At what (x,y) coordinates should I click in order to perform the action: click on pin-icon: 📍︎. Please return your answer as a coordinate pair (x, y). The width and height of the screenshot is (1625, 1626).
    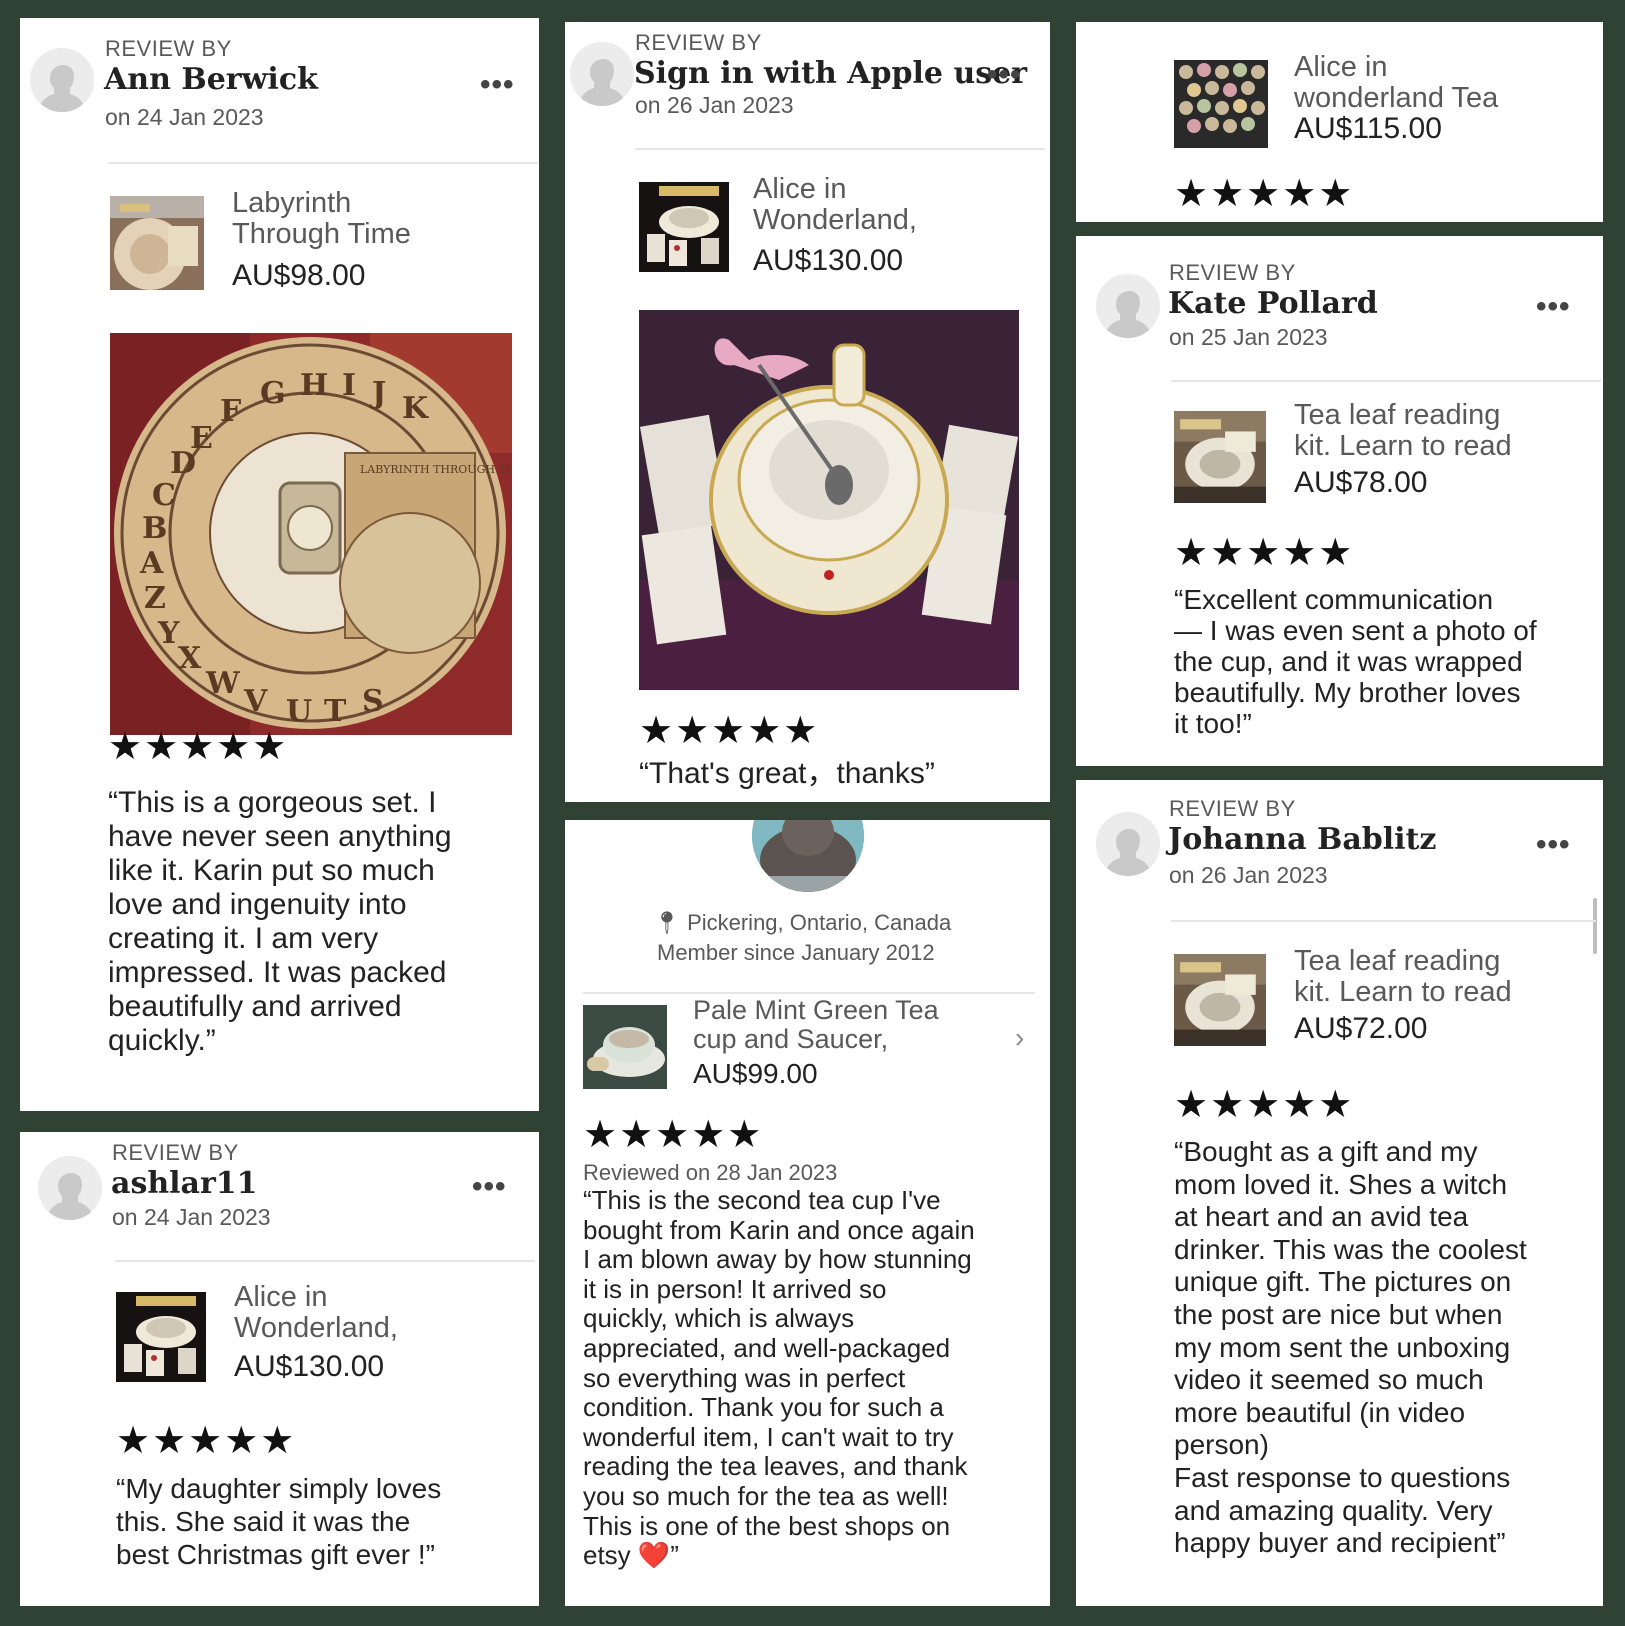
    Looking at the image, I should click on (667, 922).